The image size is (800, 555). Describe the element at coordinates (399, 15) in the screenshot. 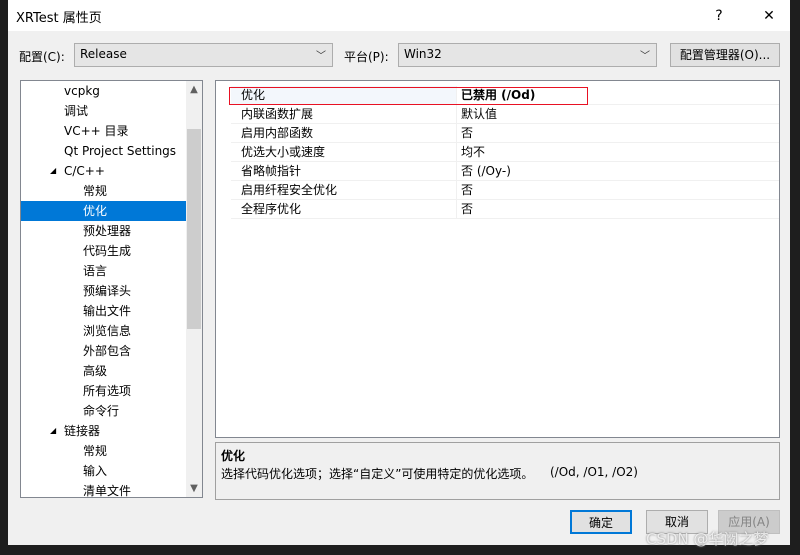

I see `title-bar: XRTest 属性页 ? ✕` at that location.